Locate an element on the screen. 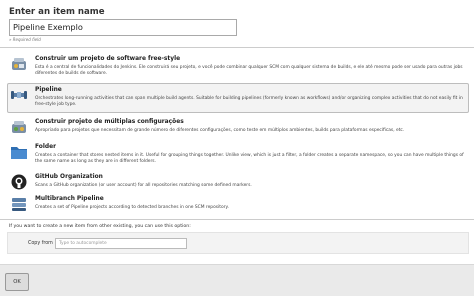 This screenshot has height=296, width=474. item-title: Folder is located at coordinates (45, 147).